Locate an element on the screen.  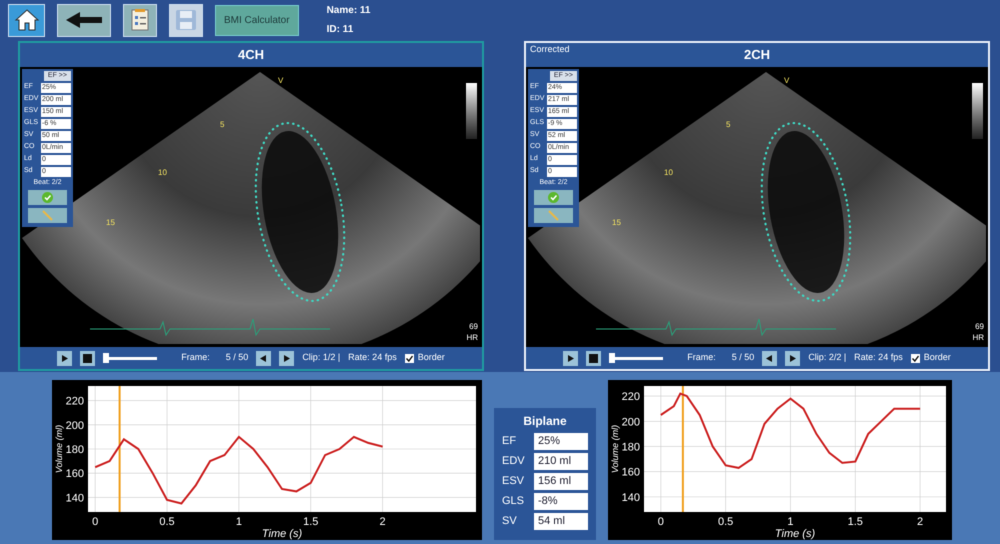
biplane-value: 25% is located at coordinates (561, 441).